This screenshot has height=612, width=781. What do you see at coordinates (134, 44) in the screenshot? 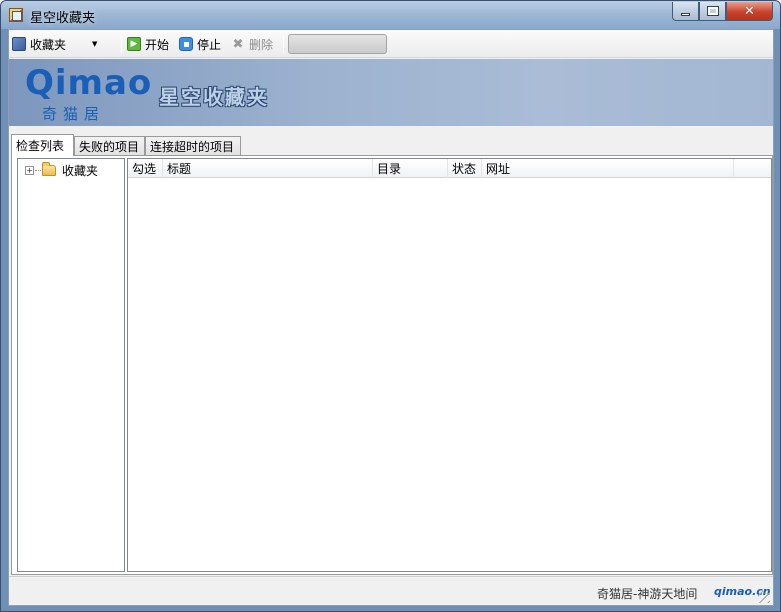
I see `play-icon: ▶` at bounding box center [134, 44].